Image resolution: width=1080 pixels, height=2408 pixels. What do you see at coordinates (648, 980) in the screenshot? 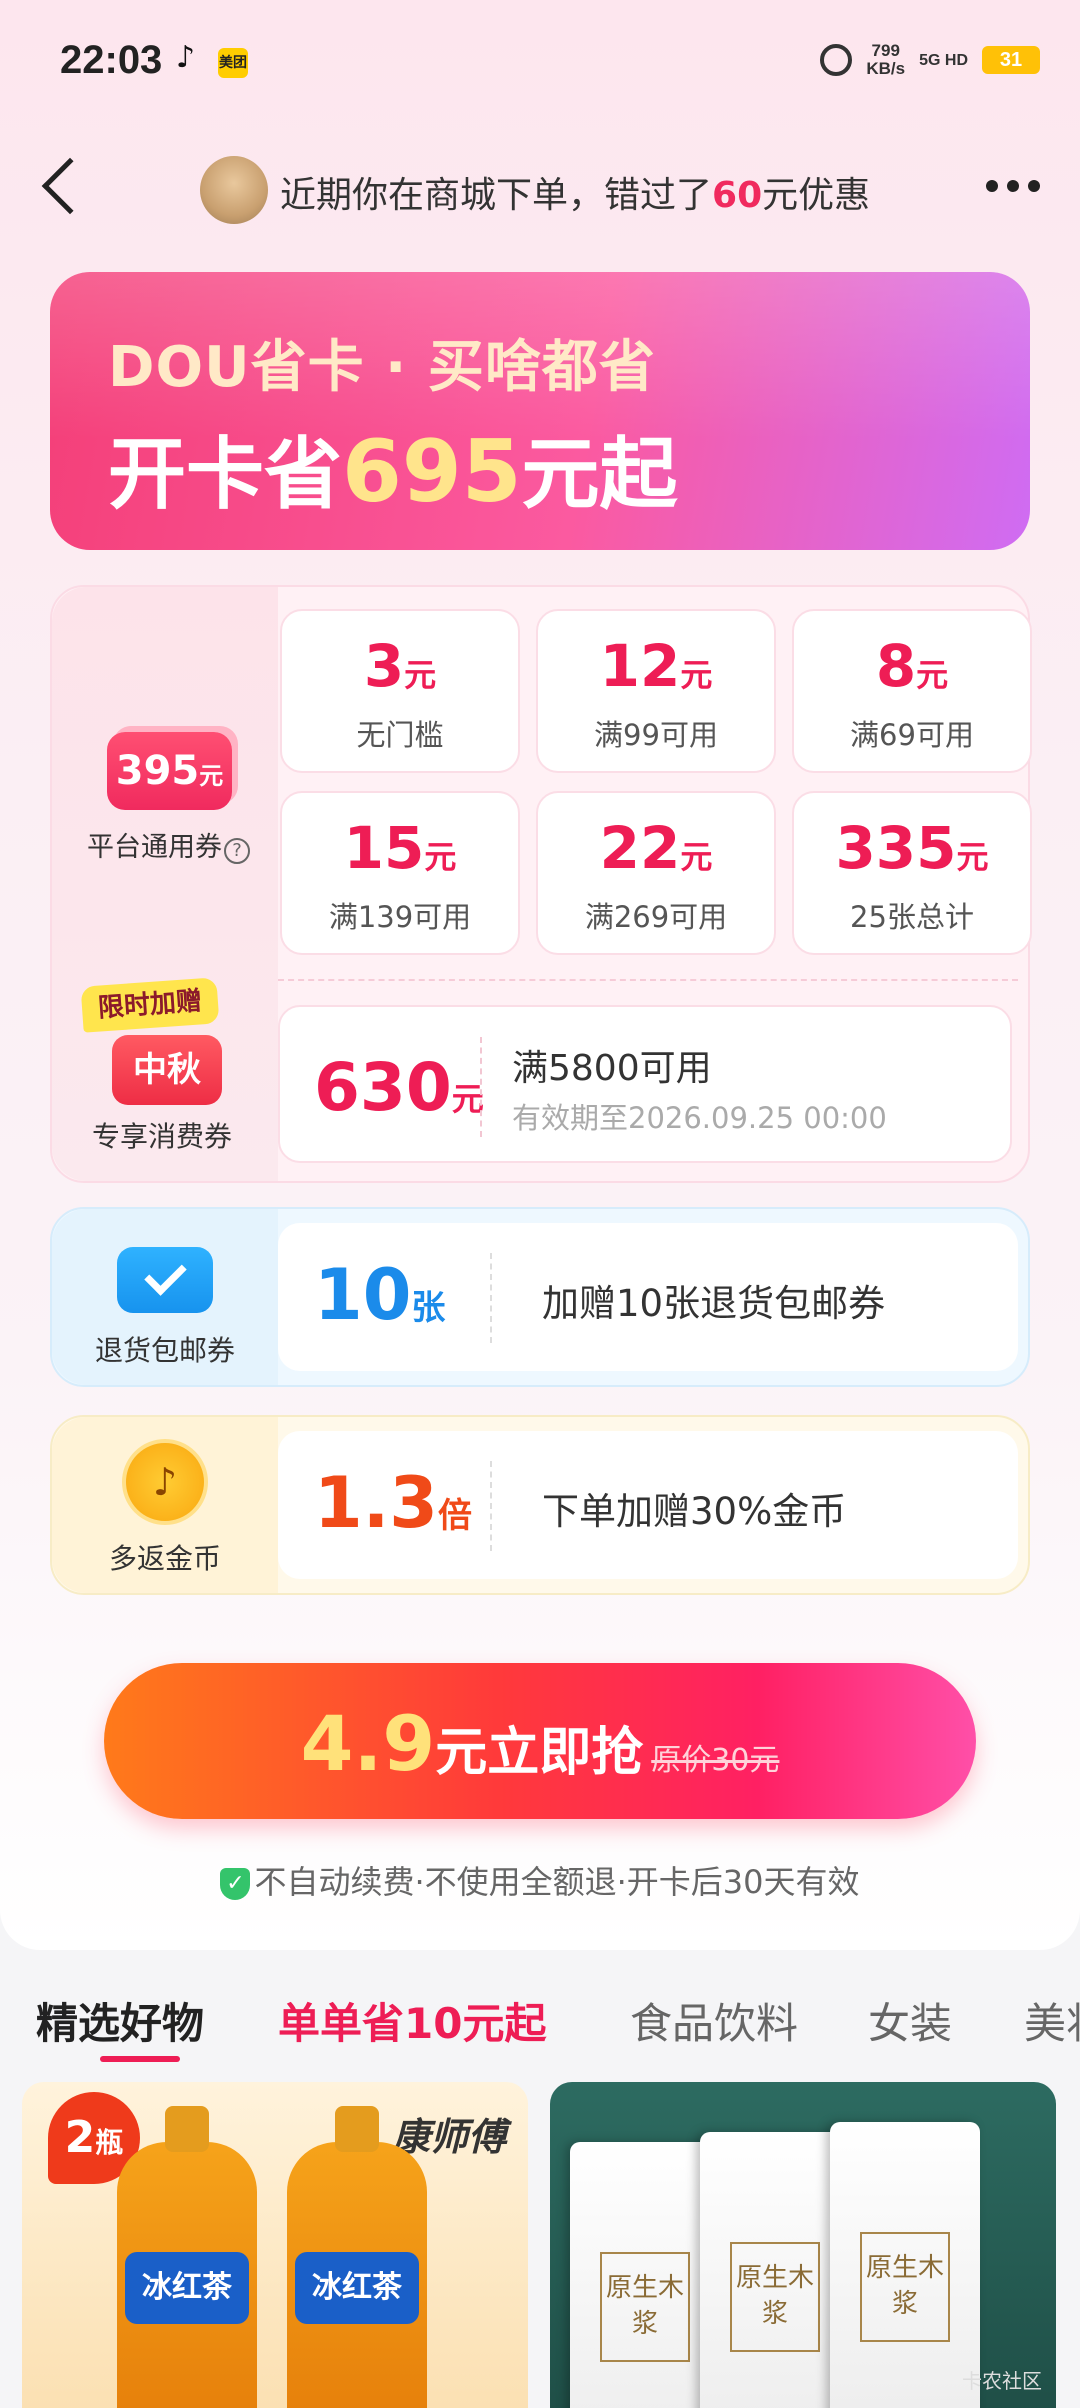
I see `coupon-divider` at bounding box center [648, 980].